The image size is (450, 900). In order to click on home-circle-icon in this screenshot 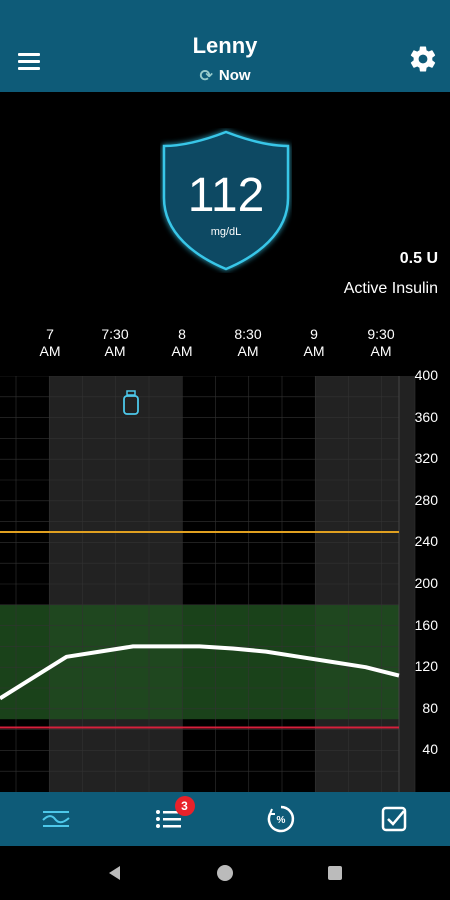, I will do `click(225, 873)`.